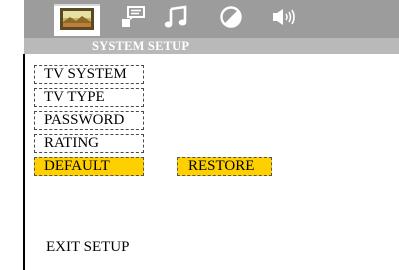 The image size is (399, 270). What do you see at coordinates (87, 247) in the screenshot?
I see `exit-setup-button: EXIT SETUP` at bounding box center [87, 247].